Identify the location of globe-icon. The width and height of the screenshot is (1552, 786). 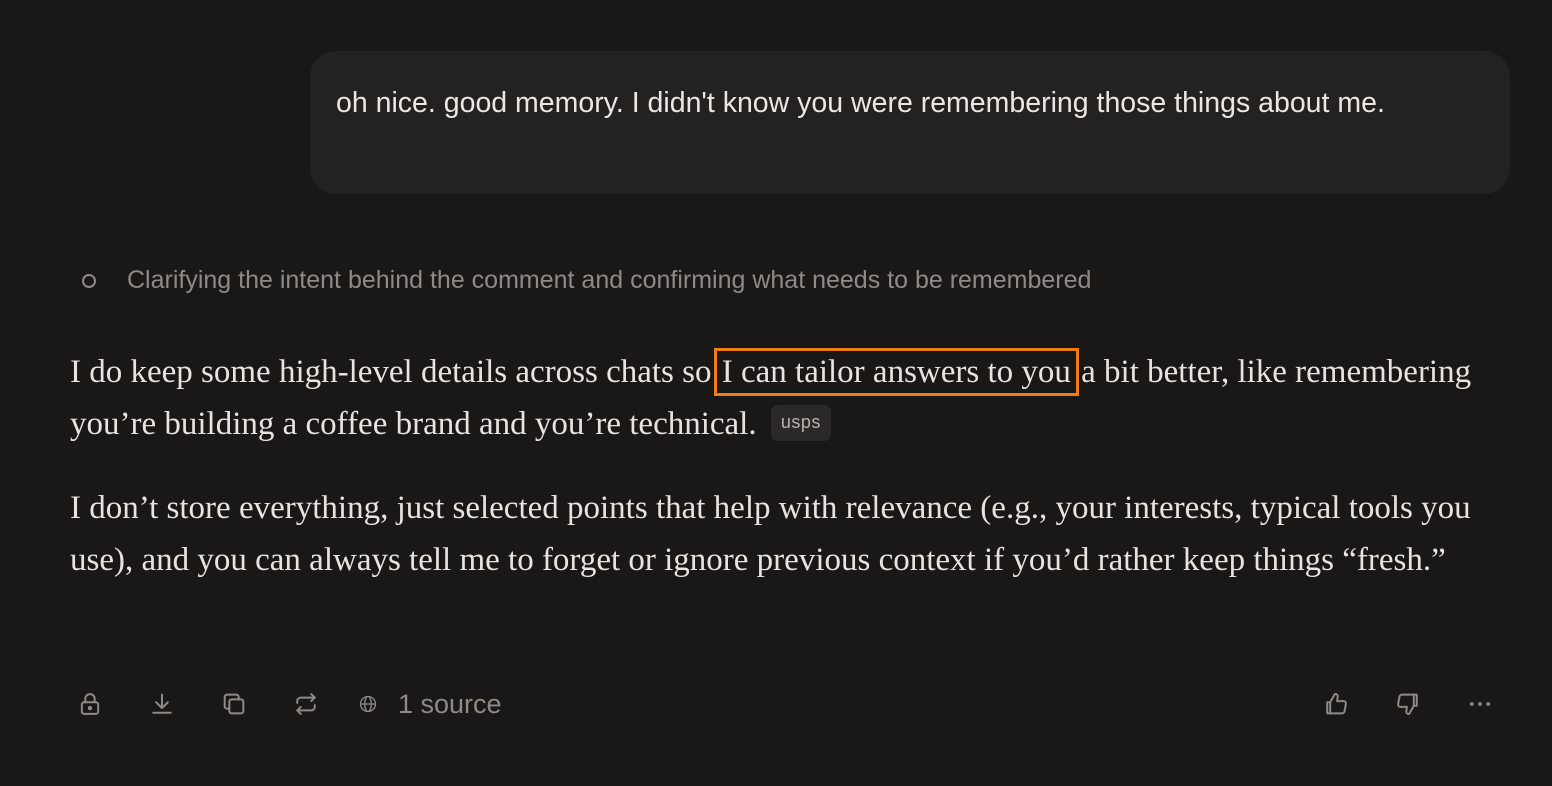
(368, 704).